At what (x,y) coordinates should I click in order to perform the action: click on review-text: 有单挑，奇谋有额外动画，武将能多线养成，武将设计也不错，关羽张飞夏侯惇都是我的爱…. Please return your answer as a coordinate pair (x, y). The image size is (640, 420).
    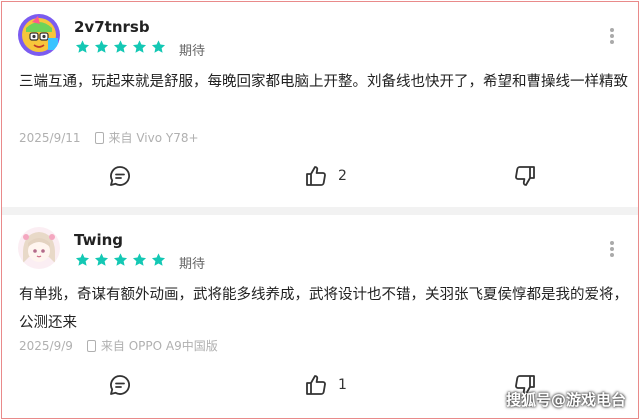
    Looking at the image, I should click on (323, 309).